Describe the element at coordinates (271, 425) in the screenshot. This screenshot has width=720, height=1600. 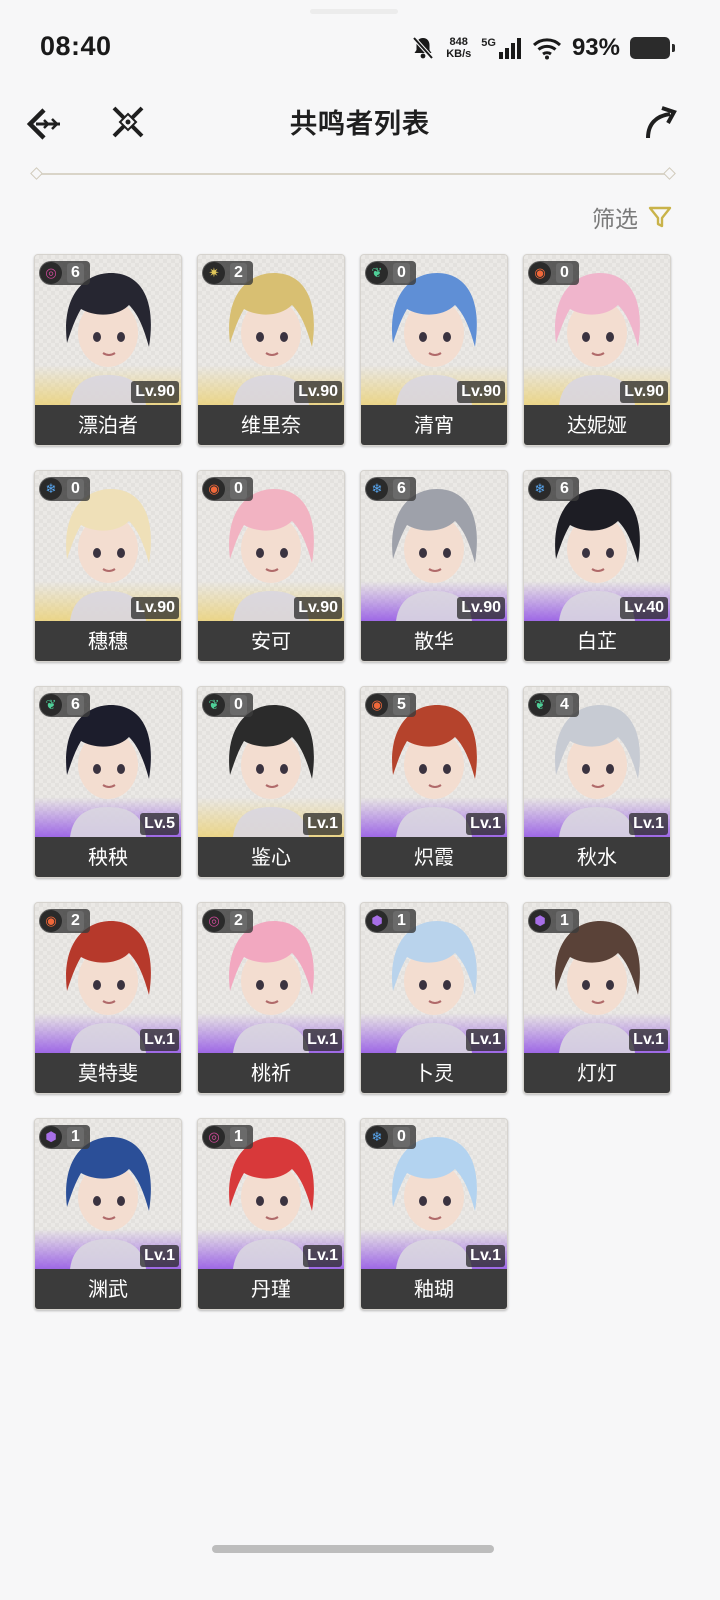
I see `character-name: 维里奈` at that location.